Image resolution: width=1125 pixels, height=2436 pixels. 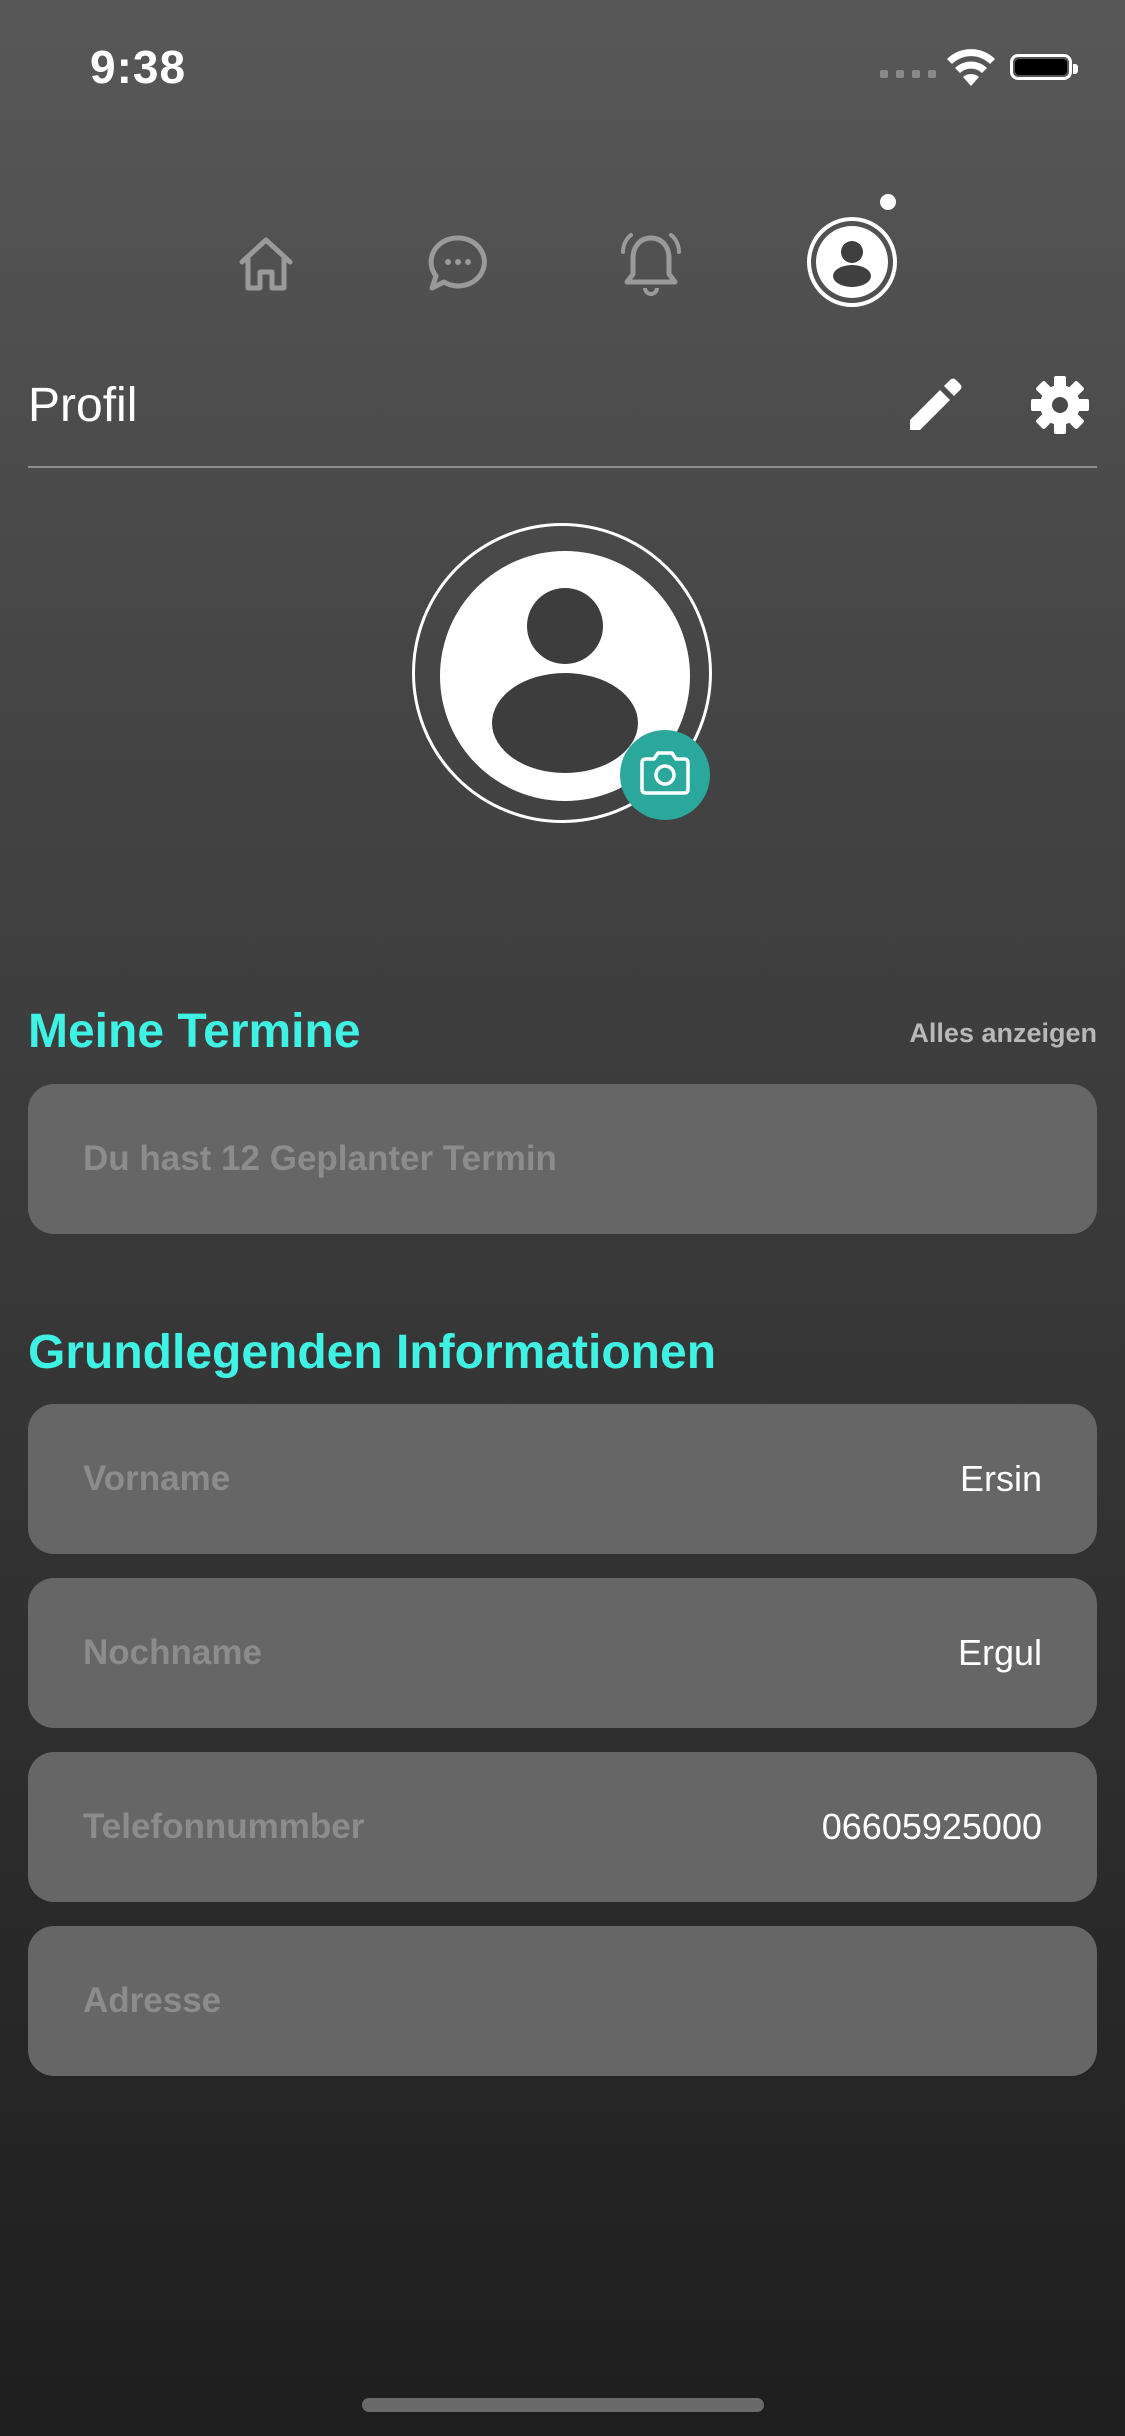 I want to click on wifi-icon, so click(x=971, y=70).